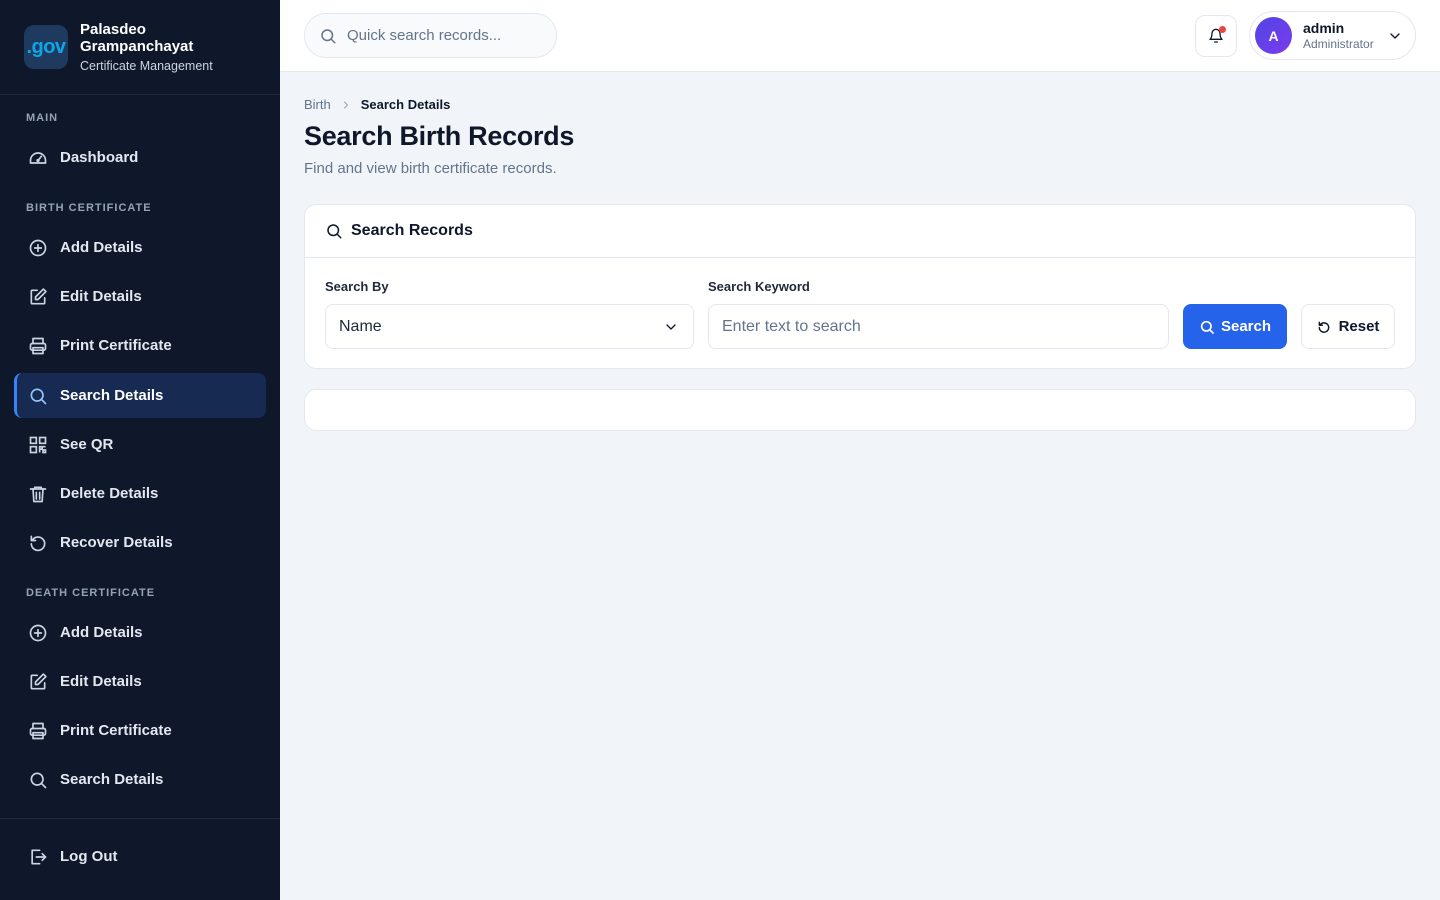 The width and height of the screenshot is (1440, 900). I want to click on dashboard-icon, so click(38, 157).